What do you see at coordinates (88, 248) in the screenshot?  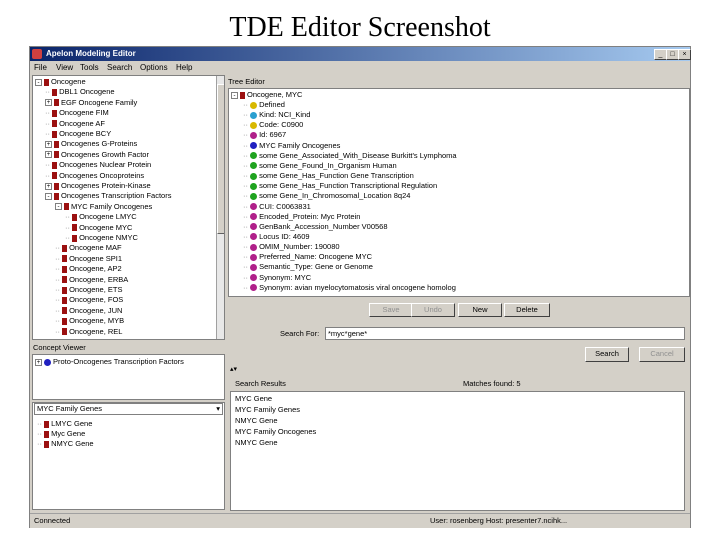 I see `tree-item: ·· Oncogene MAF` at bounding box center [88, 248].